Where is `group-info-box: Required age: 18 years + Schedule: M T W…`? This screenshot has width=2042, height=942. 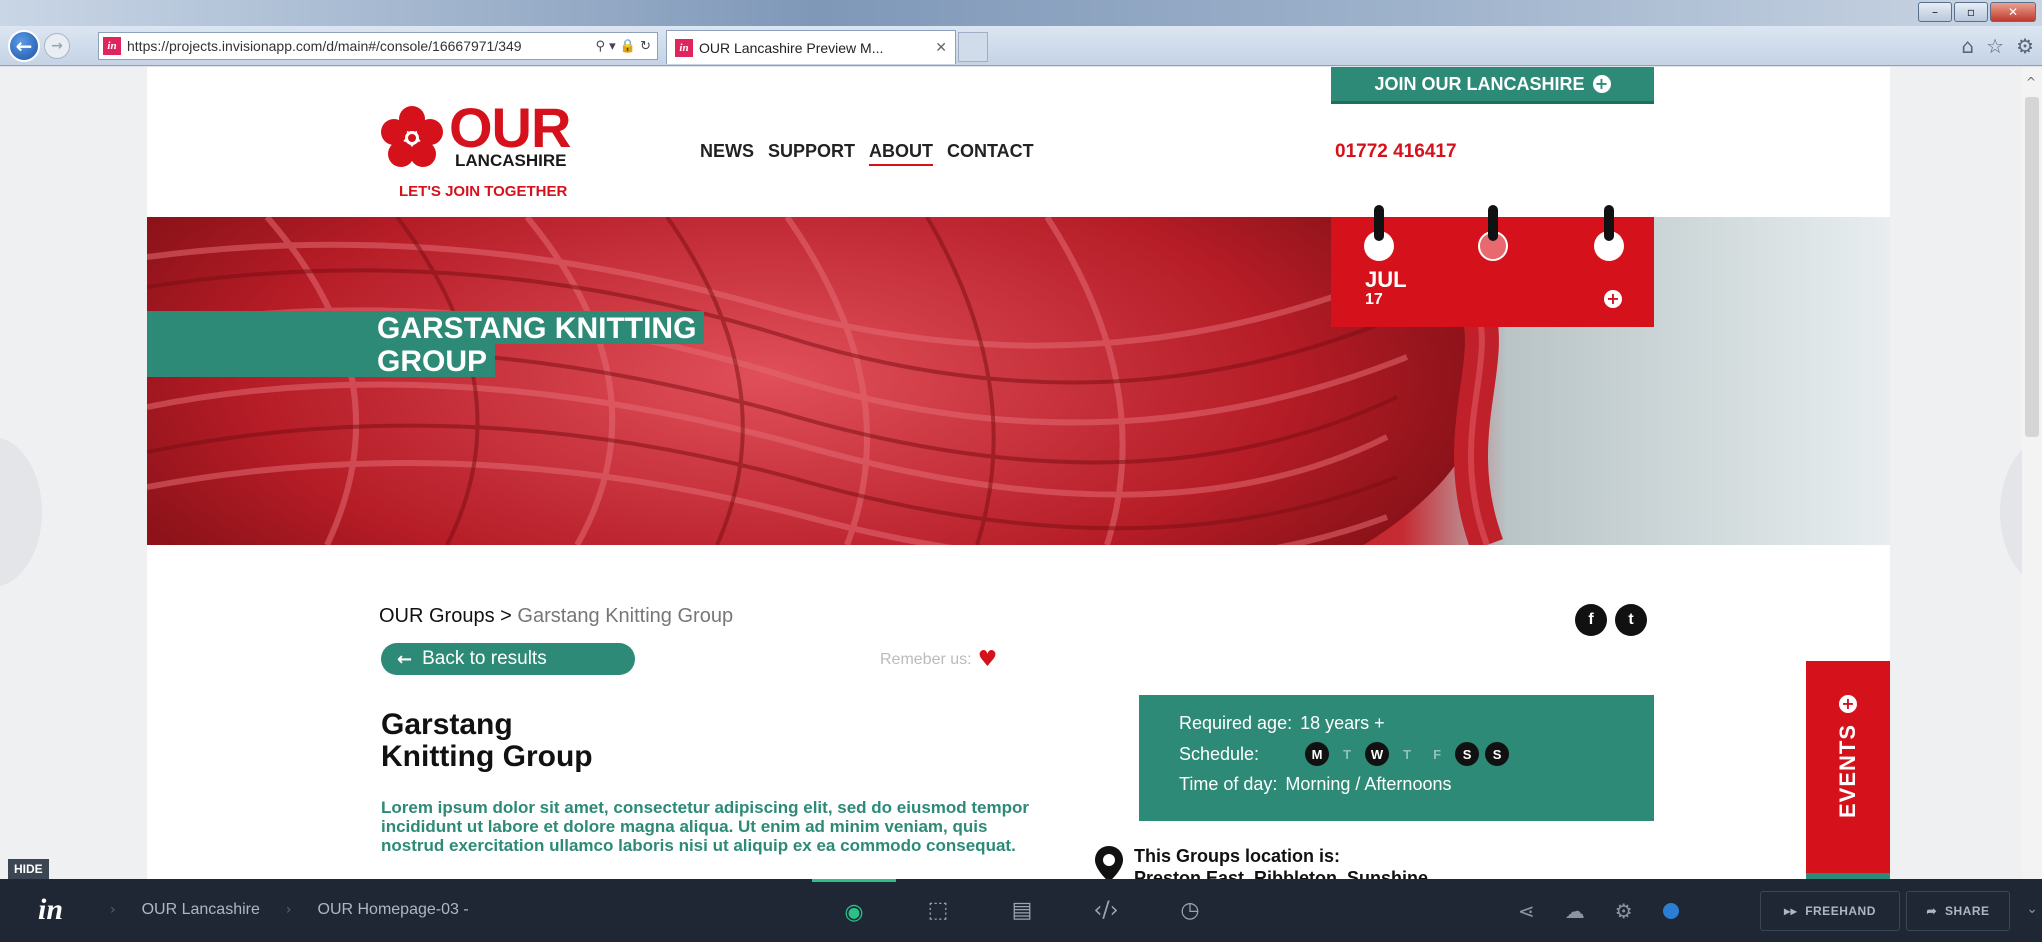
group-info-box: Required age: 18 years + Schedule: M T W… is located at coordinates (1396, 758).